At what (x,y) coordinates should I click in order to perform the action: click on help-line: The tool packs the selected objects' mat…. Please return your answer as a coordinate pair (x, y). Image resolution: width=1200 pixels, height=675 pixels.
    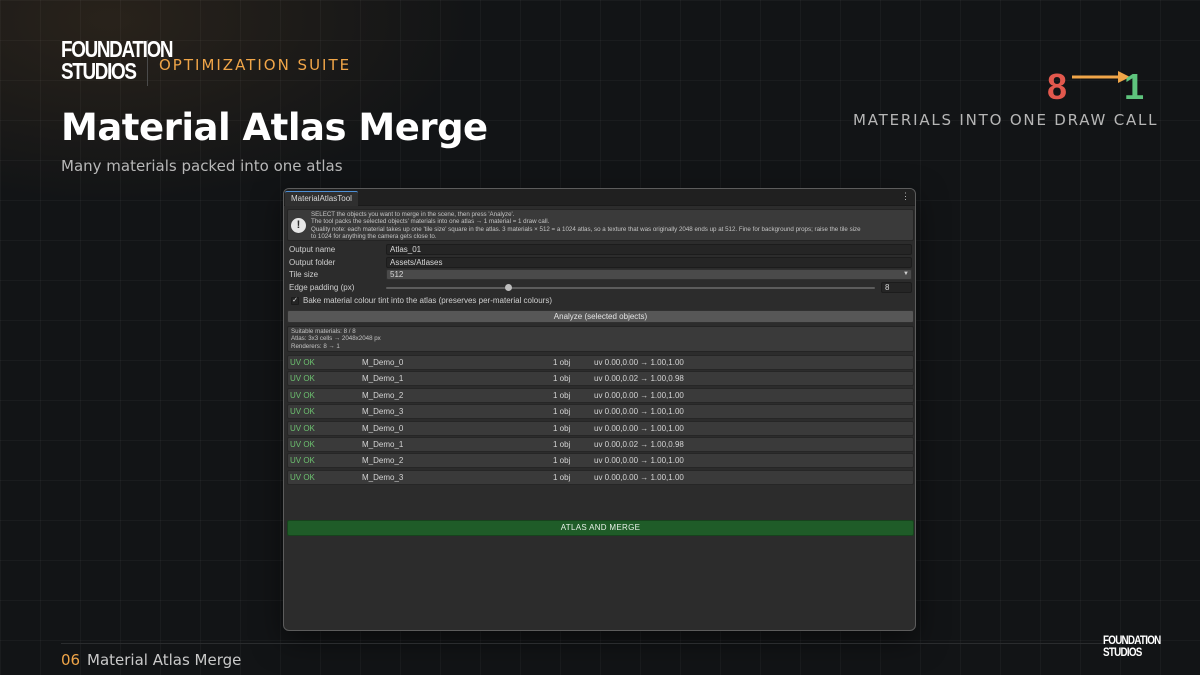
    Looking at the image, I should click on (430, 222).